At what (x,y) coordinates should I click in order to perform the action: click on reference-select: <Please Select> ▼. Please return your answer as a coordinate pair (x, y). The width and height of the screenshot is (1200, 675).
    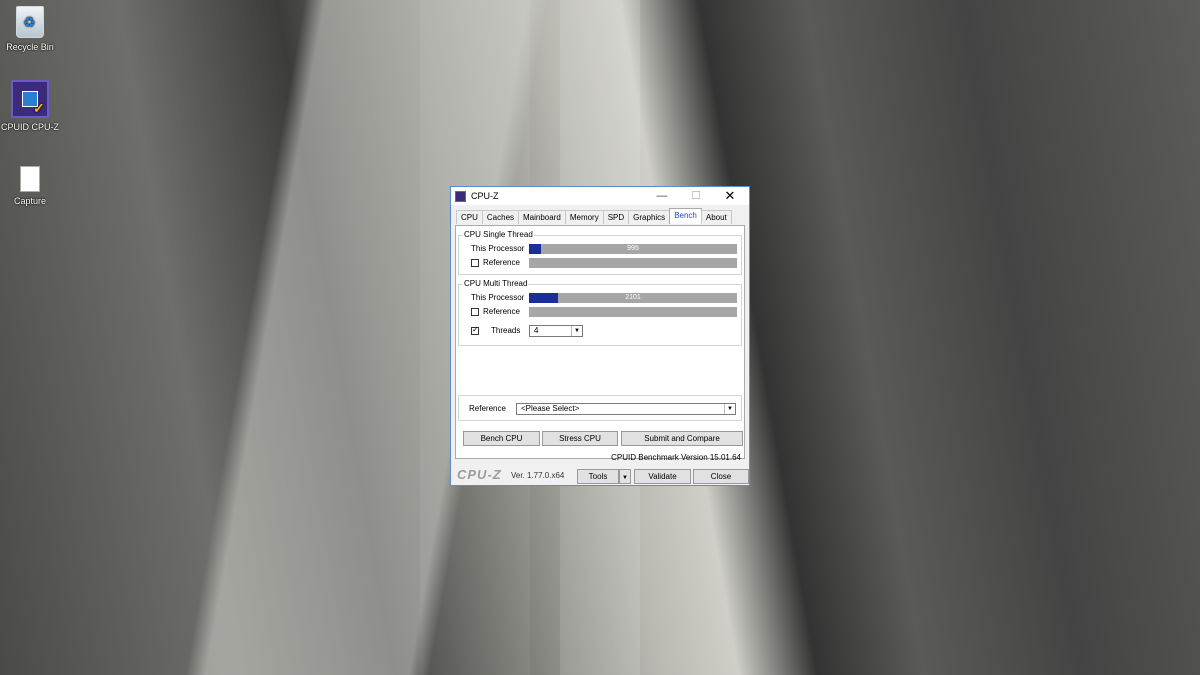
    Looking at the image, I should click on (626, 409).